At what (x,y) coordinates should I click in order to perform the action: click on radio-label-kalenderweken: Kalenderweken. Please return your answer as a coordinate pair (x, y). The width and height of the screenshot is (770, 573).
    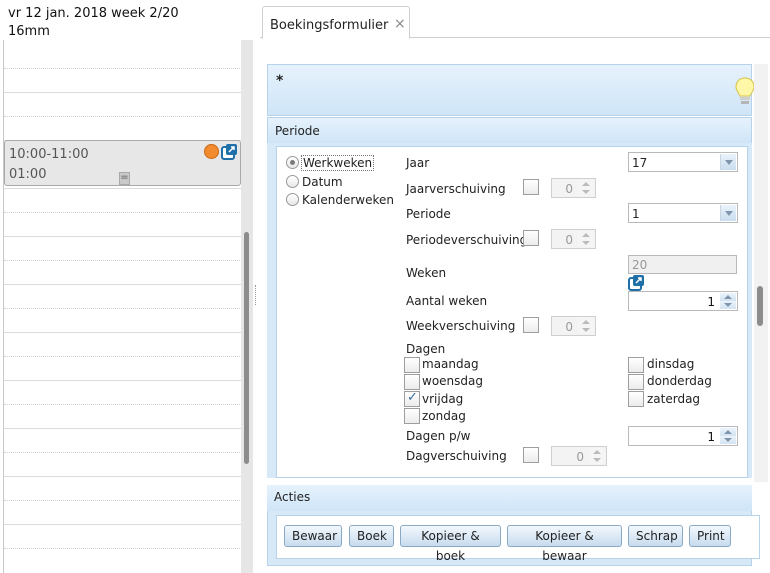
    Looking at the image, I should click on (348, 200).